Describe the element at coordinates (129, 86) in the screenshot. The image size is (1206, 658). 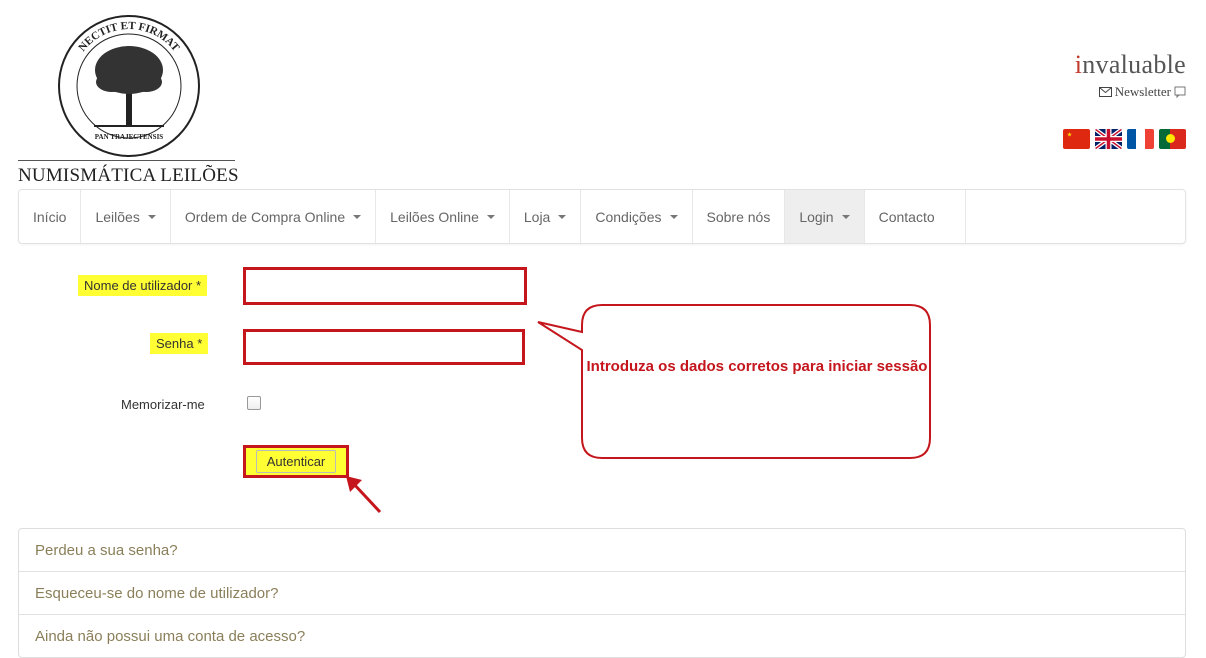
I see `logo-emblem: NECTIT ET FIRMAT PAN TRAJECTENSIS` at that location.